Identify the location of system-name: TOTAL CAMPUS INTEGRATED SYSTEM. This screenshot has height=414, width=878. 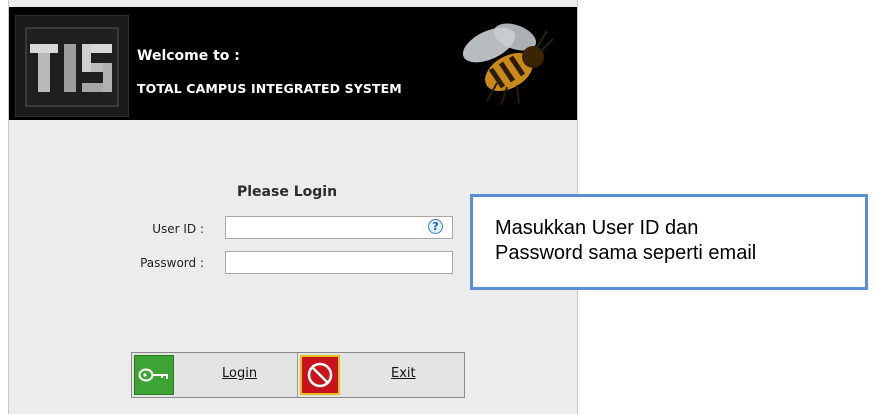
(269, 88).